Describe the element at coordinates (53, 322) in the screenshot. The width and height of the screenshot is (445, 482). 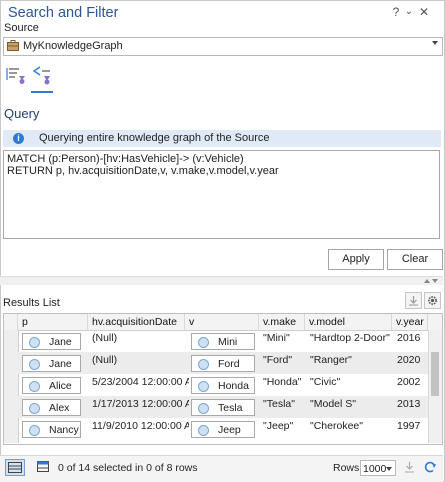
I see `column-header: p` at that location.